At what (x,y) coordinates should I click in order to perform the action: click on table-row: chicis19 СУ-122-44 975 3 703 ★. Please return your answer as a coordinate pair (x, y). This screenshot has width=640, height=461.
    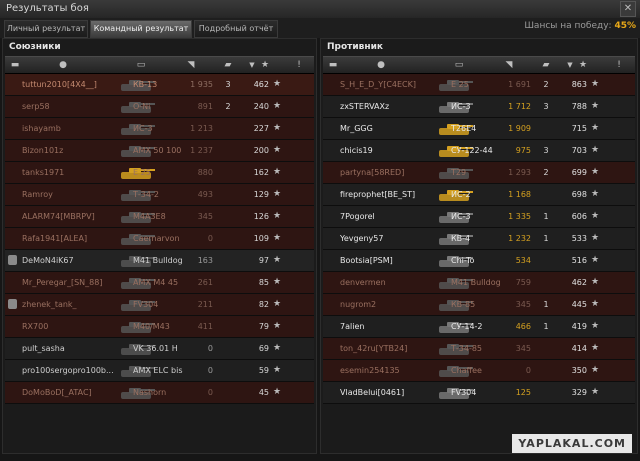
    Looking at the image, I should click on (479, 151).